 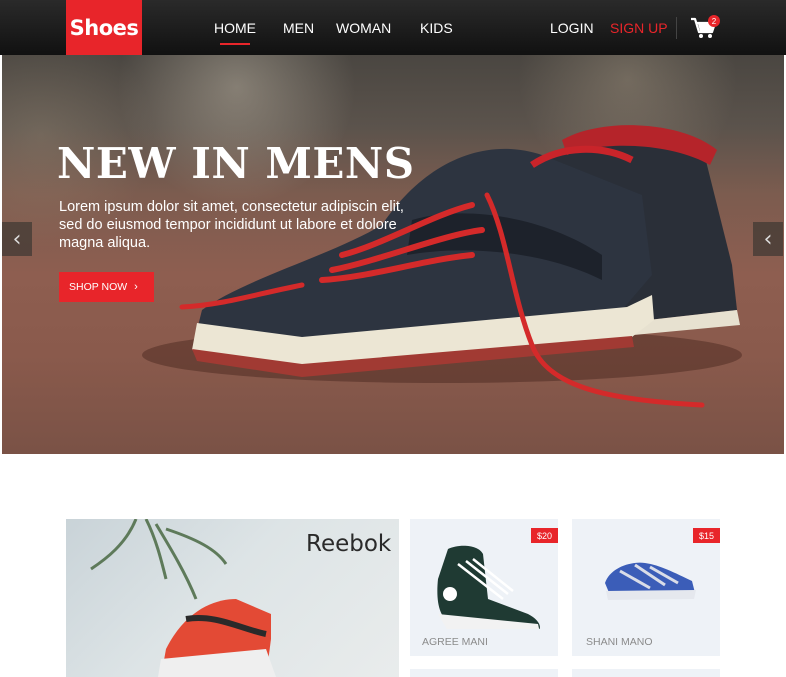 I want to click on shop-now-button: SHOP NOW ›, so click(x=106, y=287).